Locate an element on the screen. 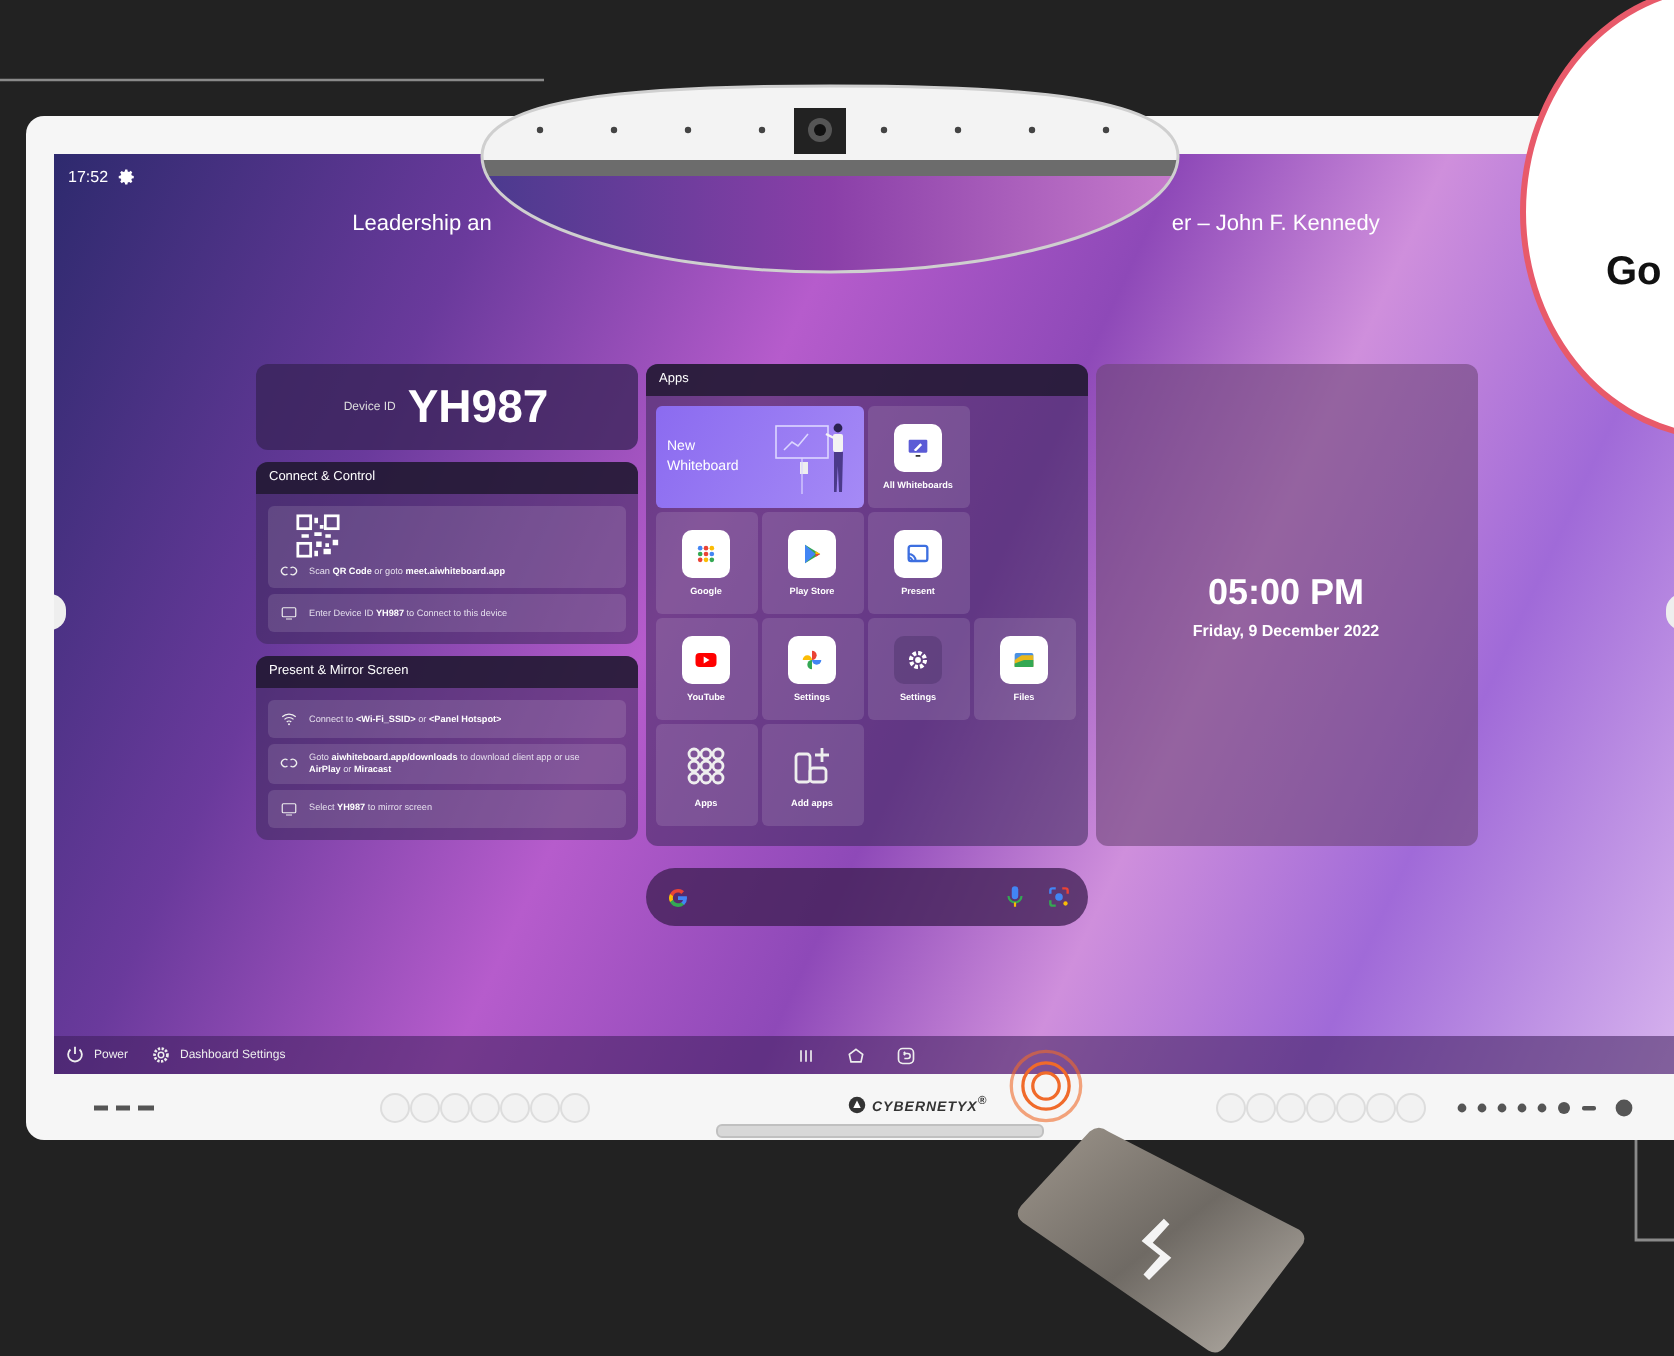 This screenshot has width=1674, height=1356. app-grid-icon is located at coordinates (706, 766).